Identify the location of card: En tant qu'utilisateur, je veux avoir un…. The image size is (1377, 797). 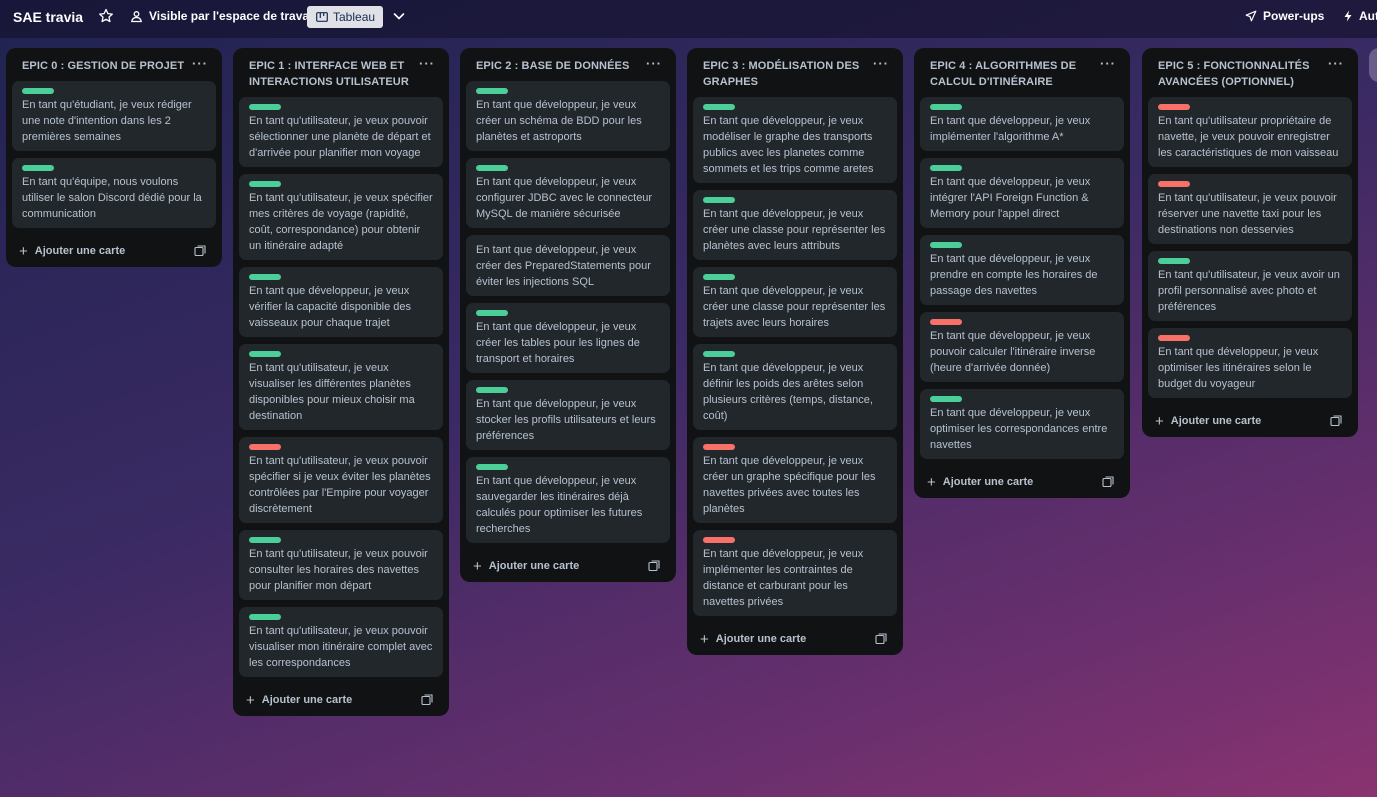
(1250, 286).